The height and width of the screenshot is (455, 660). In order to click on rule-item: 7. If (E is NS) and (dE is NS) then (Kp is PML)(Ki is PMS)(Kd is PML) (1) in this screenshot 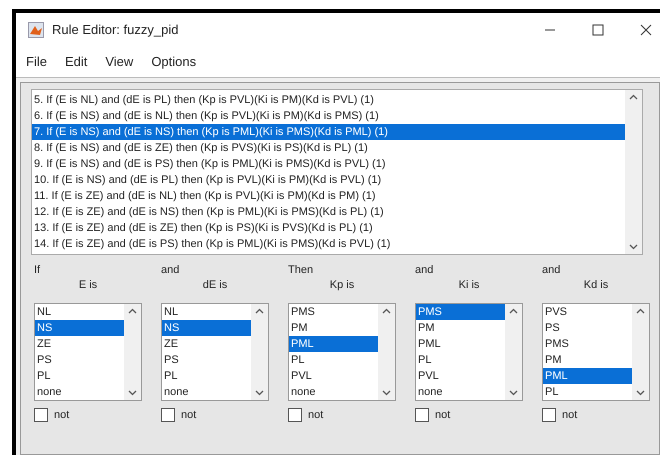, I will do `click(328, 132)`.